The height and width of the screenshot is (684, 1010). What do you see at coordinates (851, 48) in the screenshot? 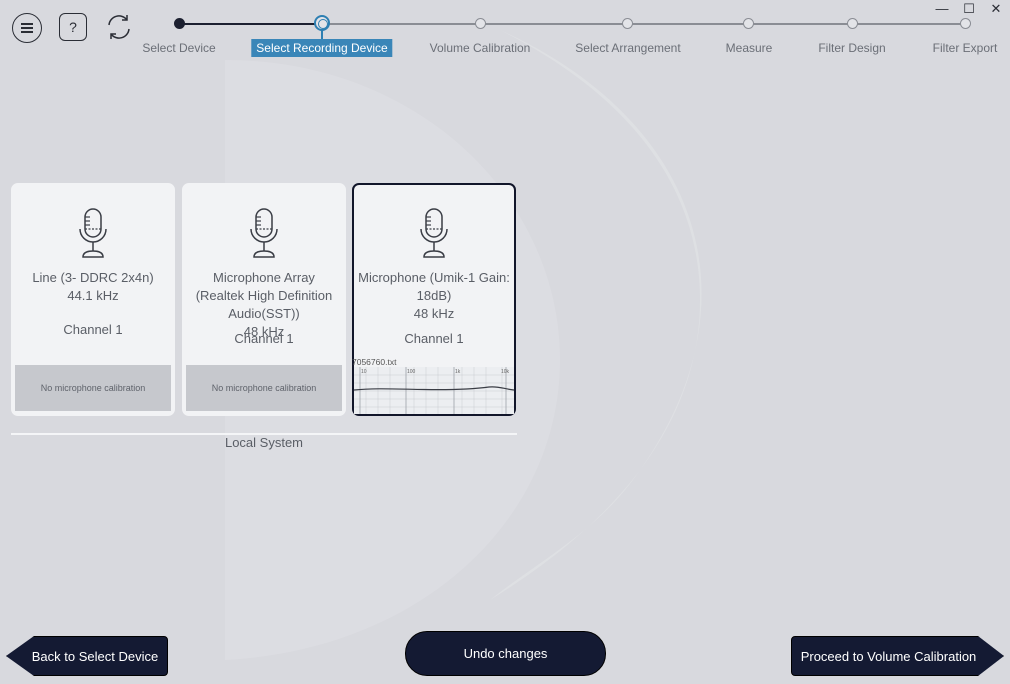
I see `step-label-filter-design: Filter Design` at bounding box center [851, 48].